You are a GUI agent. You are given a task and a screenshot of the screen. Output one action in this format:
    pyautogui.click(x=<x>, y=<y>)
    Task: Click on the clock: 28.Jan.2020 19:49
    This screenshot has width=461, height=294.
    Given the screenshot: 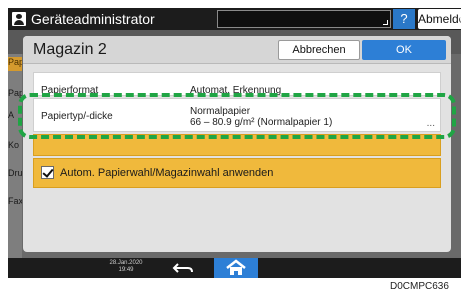 What is the action you would take?
    pyautogui.click(x=126, y=267)
    